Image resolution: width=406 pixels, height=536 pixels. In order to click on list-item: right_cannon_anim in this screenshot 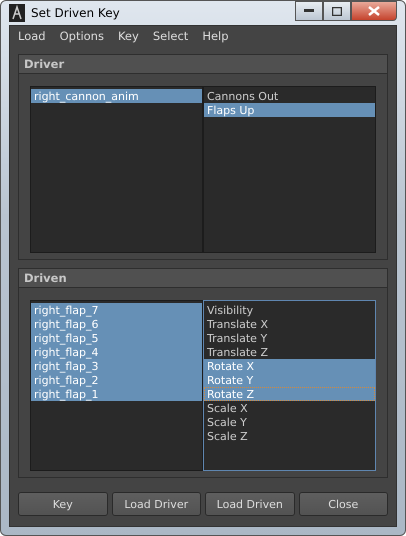, I will do `click(116, 96)`.